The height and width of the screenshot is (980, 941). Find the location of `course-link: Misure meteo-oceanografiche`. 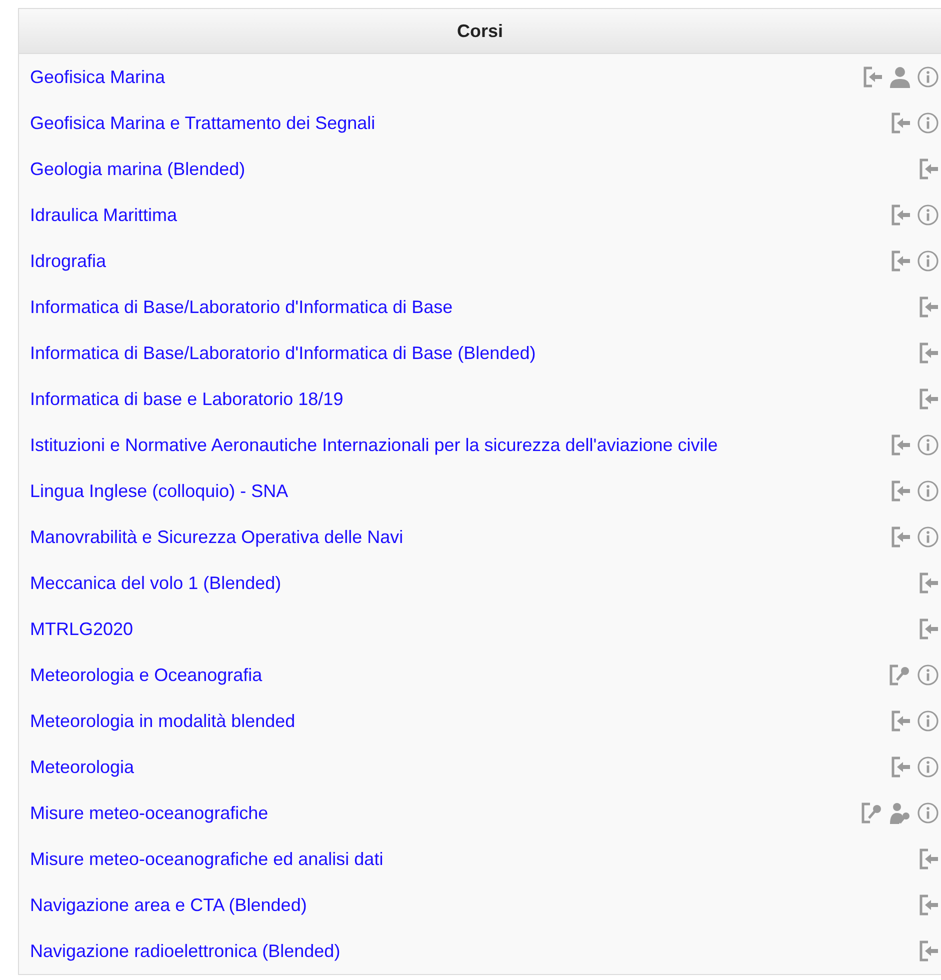

course-link: Misure meteo-oceanografiche is located at coordinates (149, 813).